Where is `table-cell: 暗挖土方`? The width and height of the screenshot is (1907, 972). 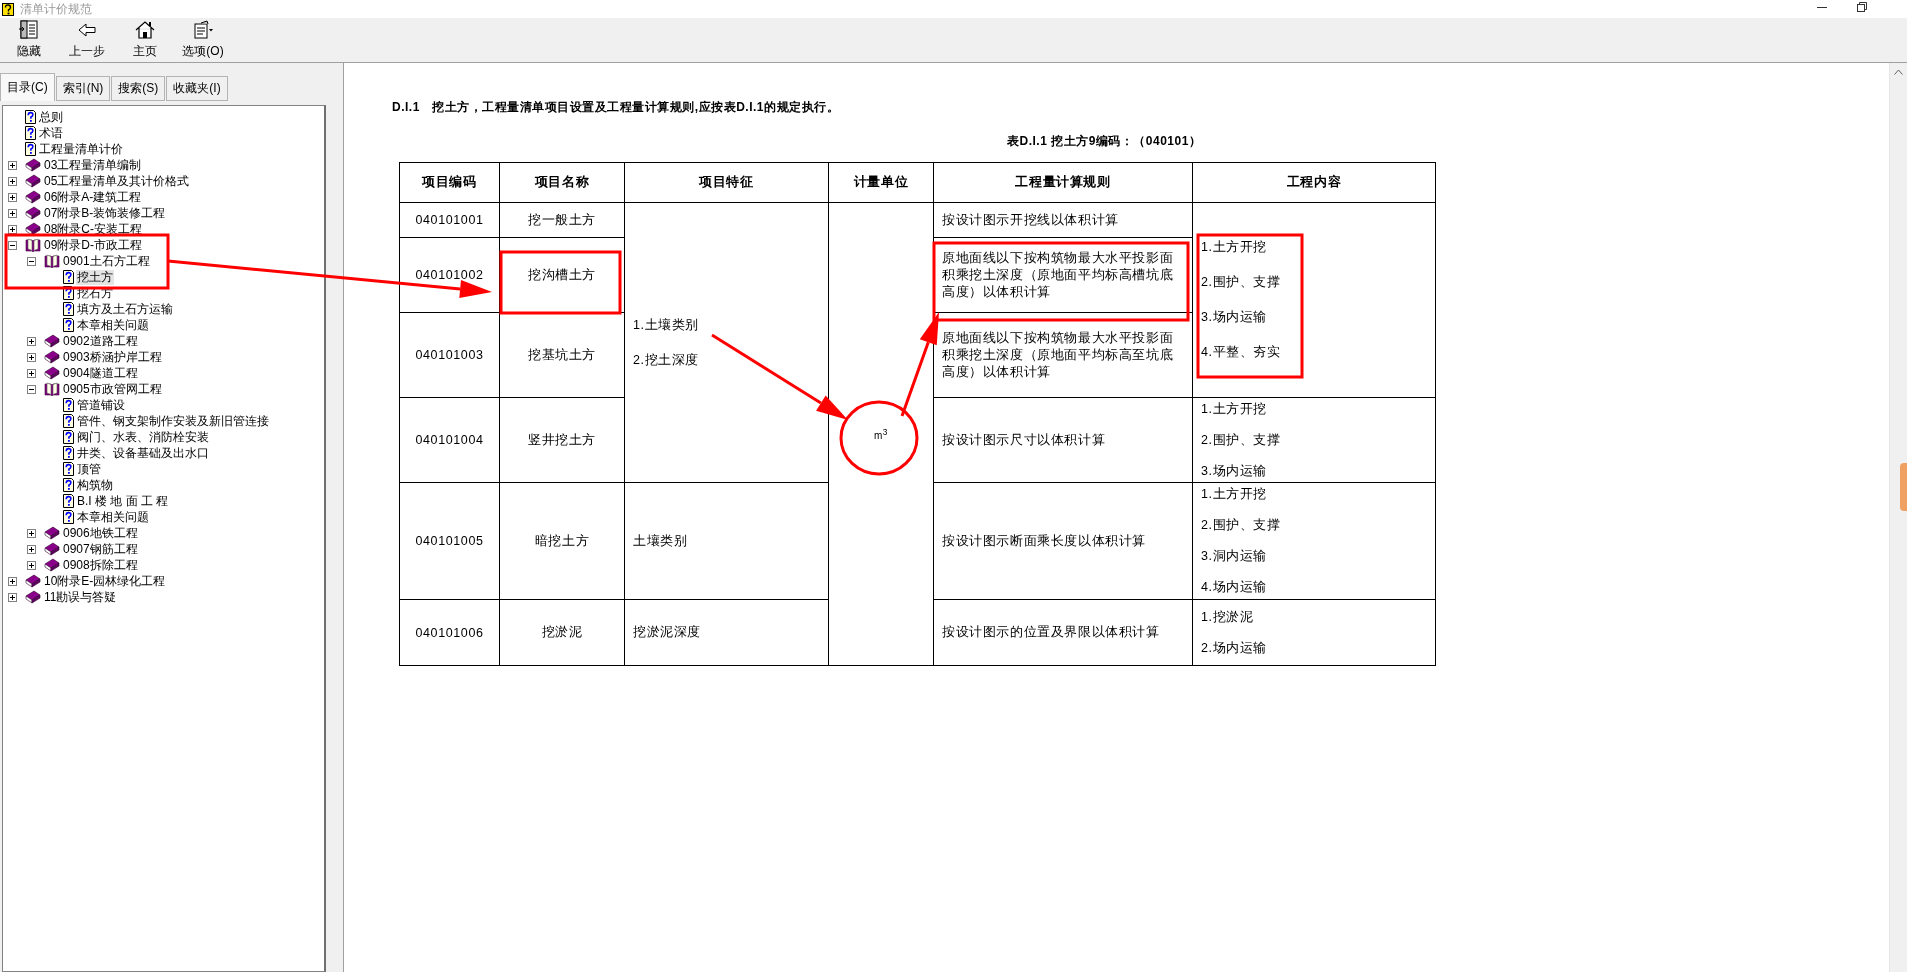
table-cell: 暗挖土方 is located at coordinates (562, 541).